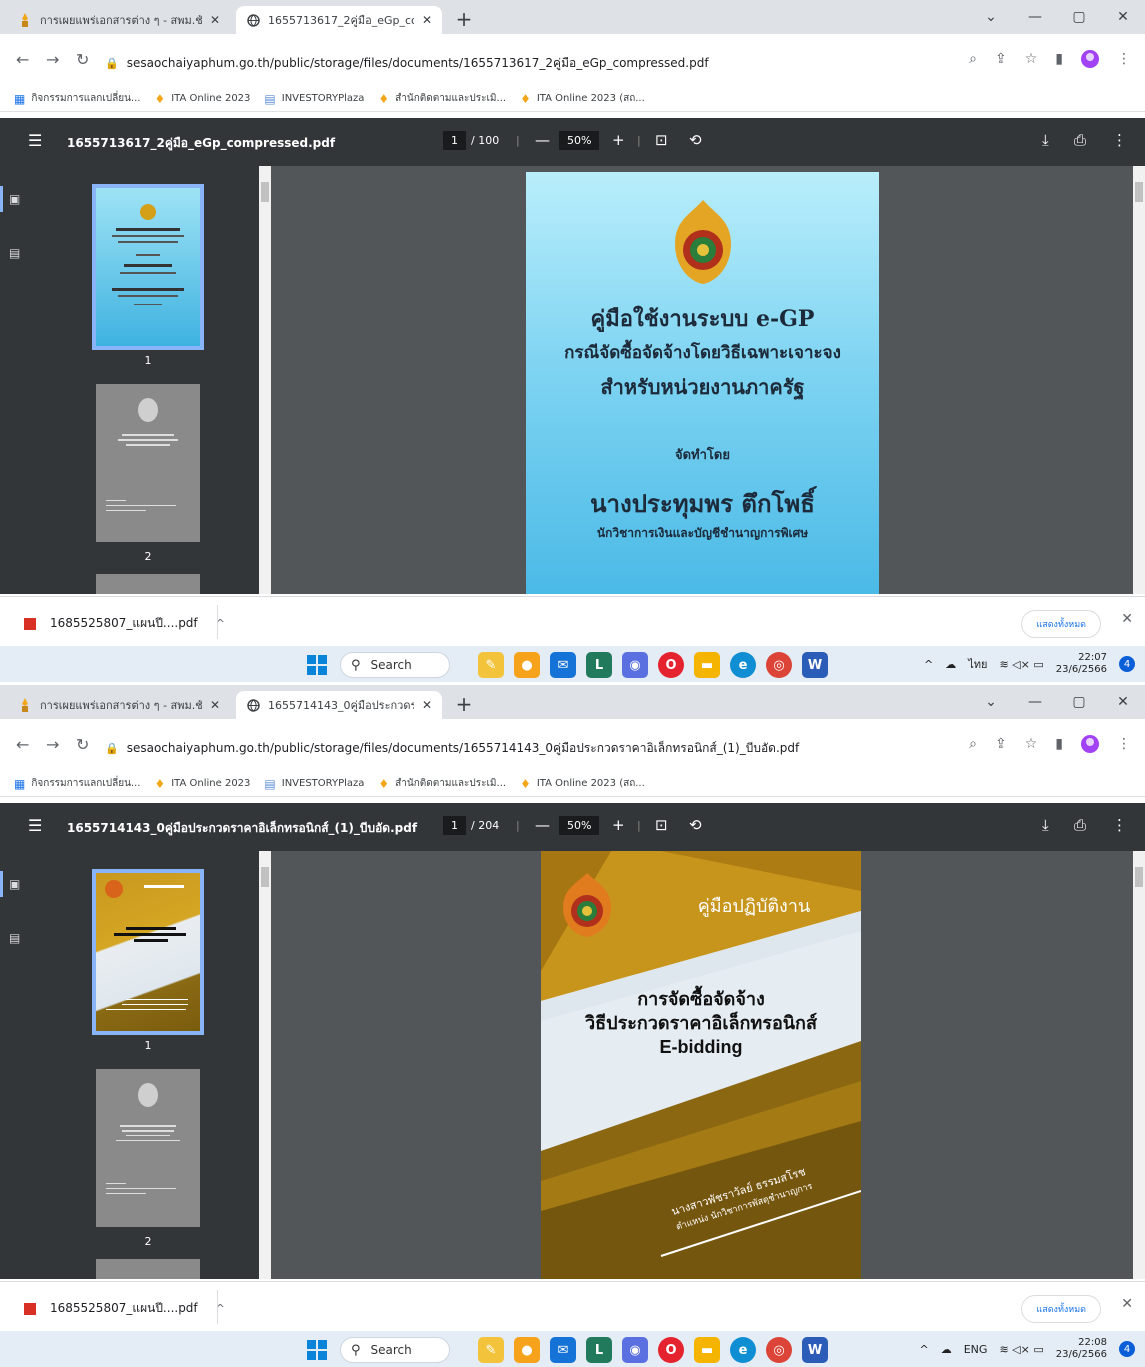  What do you see at coordinates (1081, 664) in the screenshot?
I see `clock: 22:07 23/6/2566` at bounding box center [1081, 664].